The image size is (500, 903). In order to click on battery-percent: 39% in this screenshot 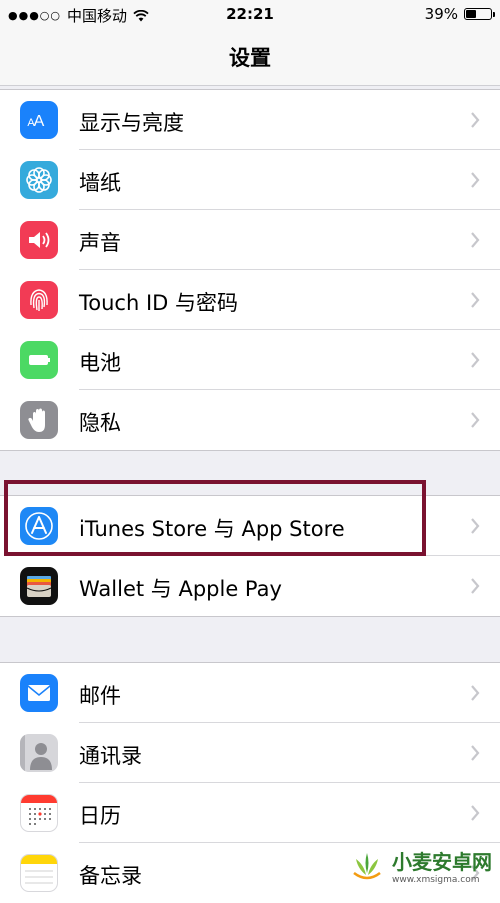, I will do `click(441, 14)`.